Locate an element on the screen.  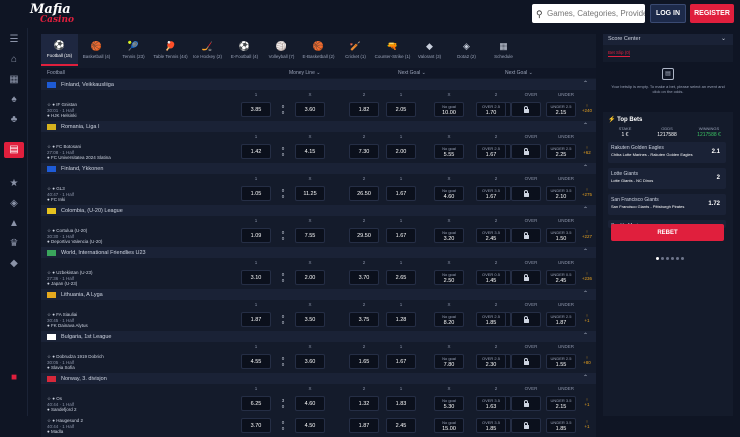
tab-e-basketball: 🏀 E-Basketball (2) is located at coordinates (318, 50).